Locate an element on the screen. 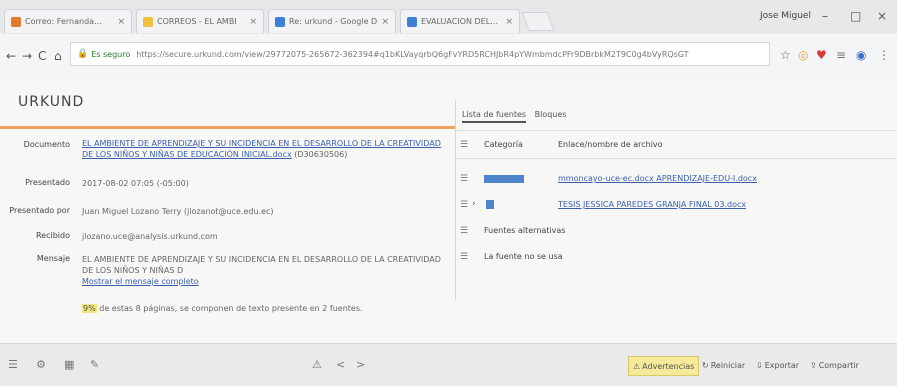 This screenshot has height=386, width=897. settings-icon: ⚙ is located at coordinates (41, 364).